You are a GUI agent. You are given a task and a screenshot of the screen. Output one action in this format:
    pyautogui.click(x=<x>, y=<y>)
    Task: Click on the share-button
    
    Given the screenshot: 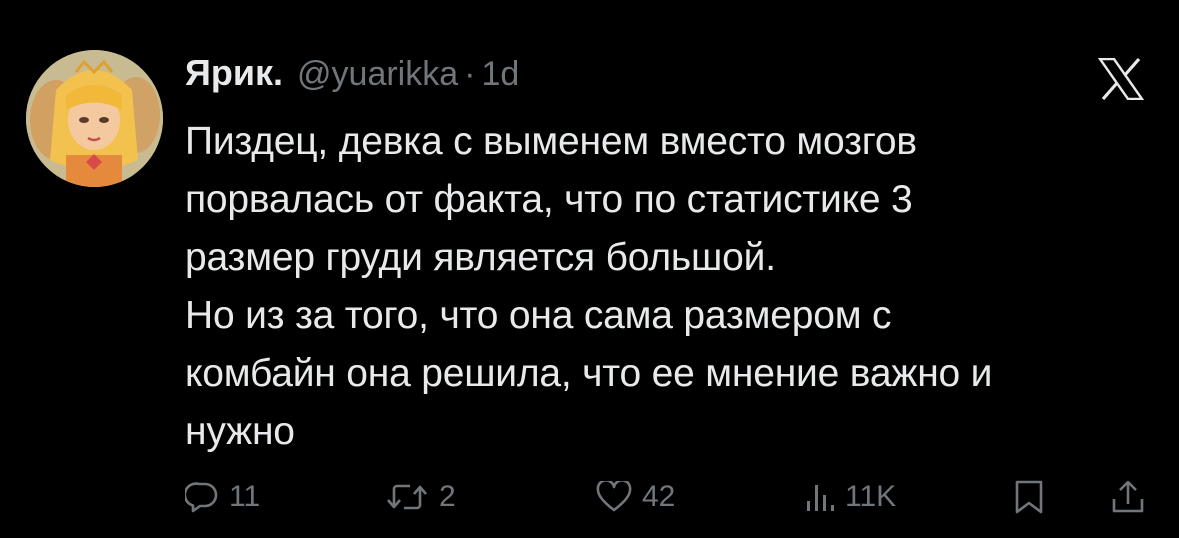 What is the action you would take?
    pyautogui.click(x=1128, y=497)
    